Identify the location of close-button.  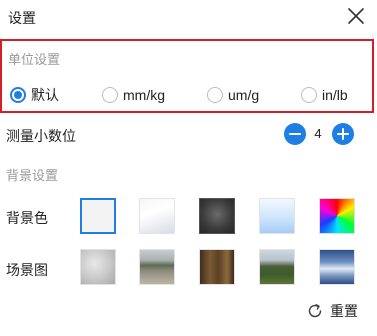
(356, 16).